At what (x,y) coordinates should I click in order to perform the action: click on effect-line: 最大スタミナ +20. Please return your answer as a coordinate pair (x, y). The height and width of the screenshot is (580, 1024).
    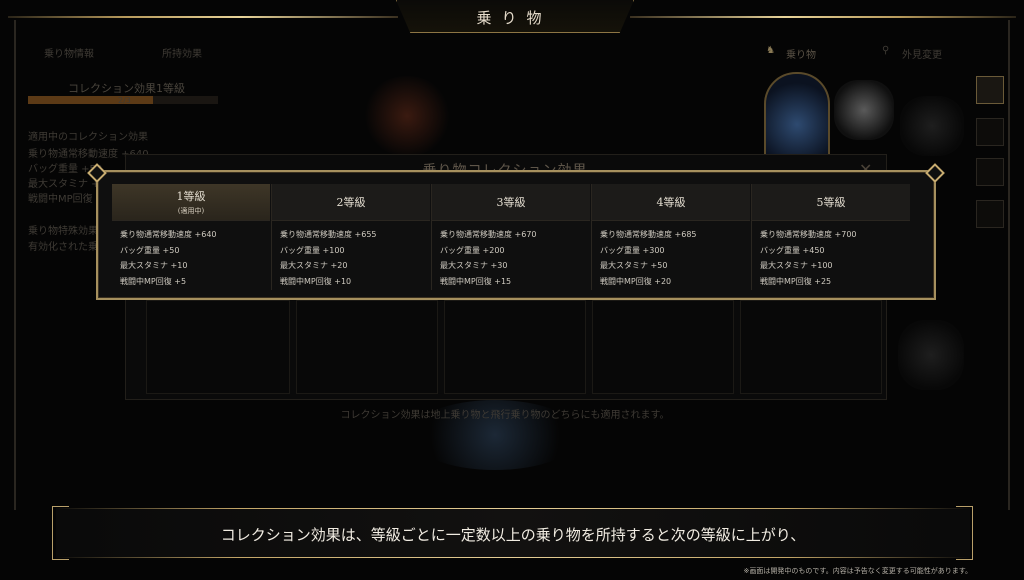
    Looking at the image, I should click on (314, 266).